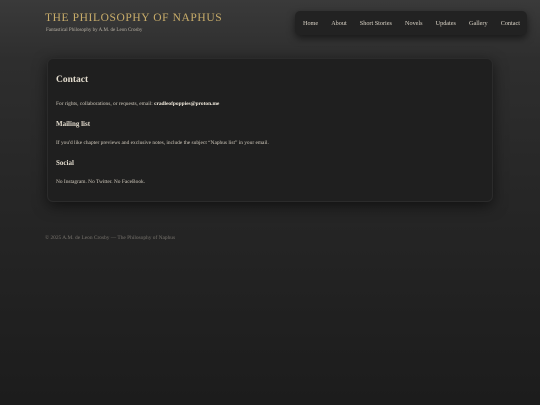 The image size is (540, 405). What do you see at coordinates (101, 182) in the screenshot?
I see `social-text: No Instagram. No Twitter. No FaceBook.` at bounding box center [101, 182].